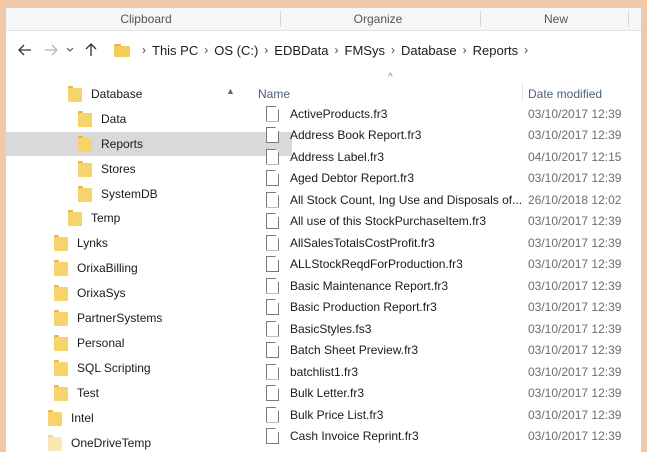  I want to click on file-name: AllSalesTotalsCostProfit.fr3, so click(362, 242).